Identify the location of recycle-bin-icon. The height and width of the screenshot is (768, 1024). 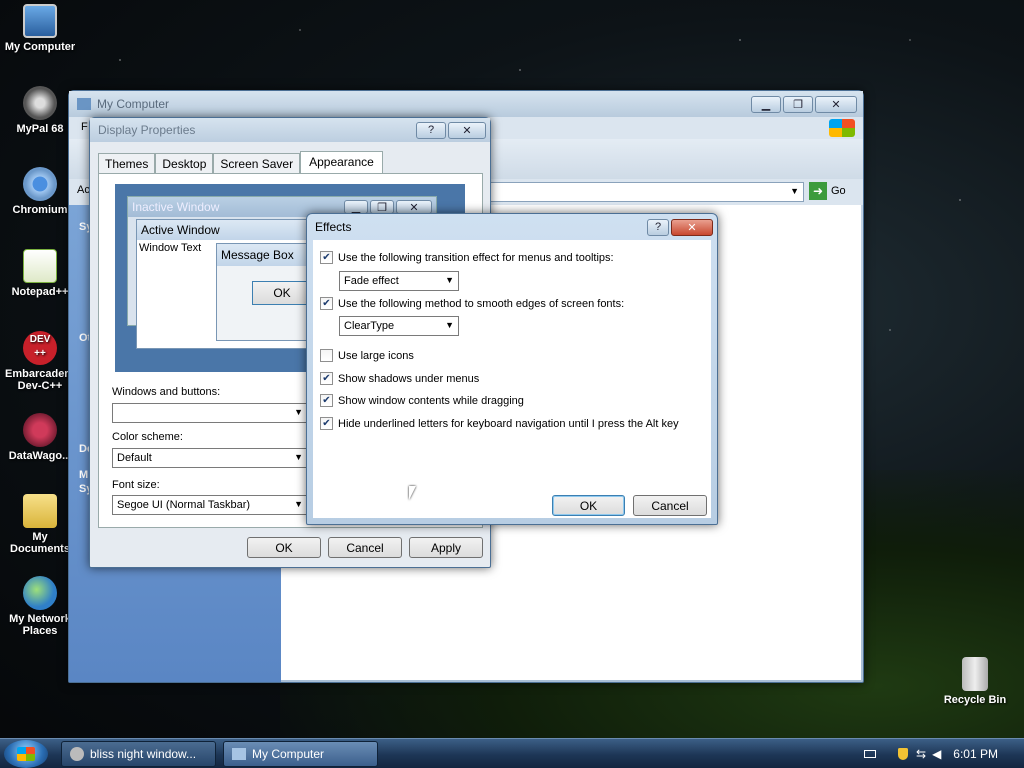
(975, 674).